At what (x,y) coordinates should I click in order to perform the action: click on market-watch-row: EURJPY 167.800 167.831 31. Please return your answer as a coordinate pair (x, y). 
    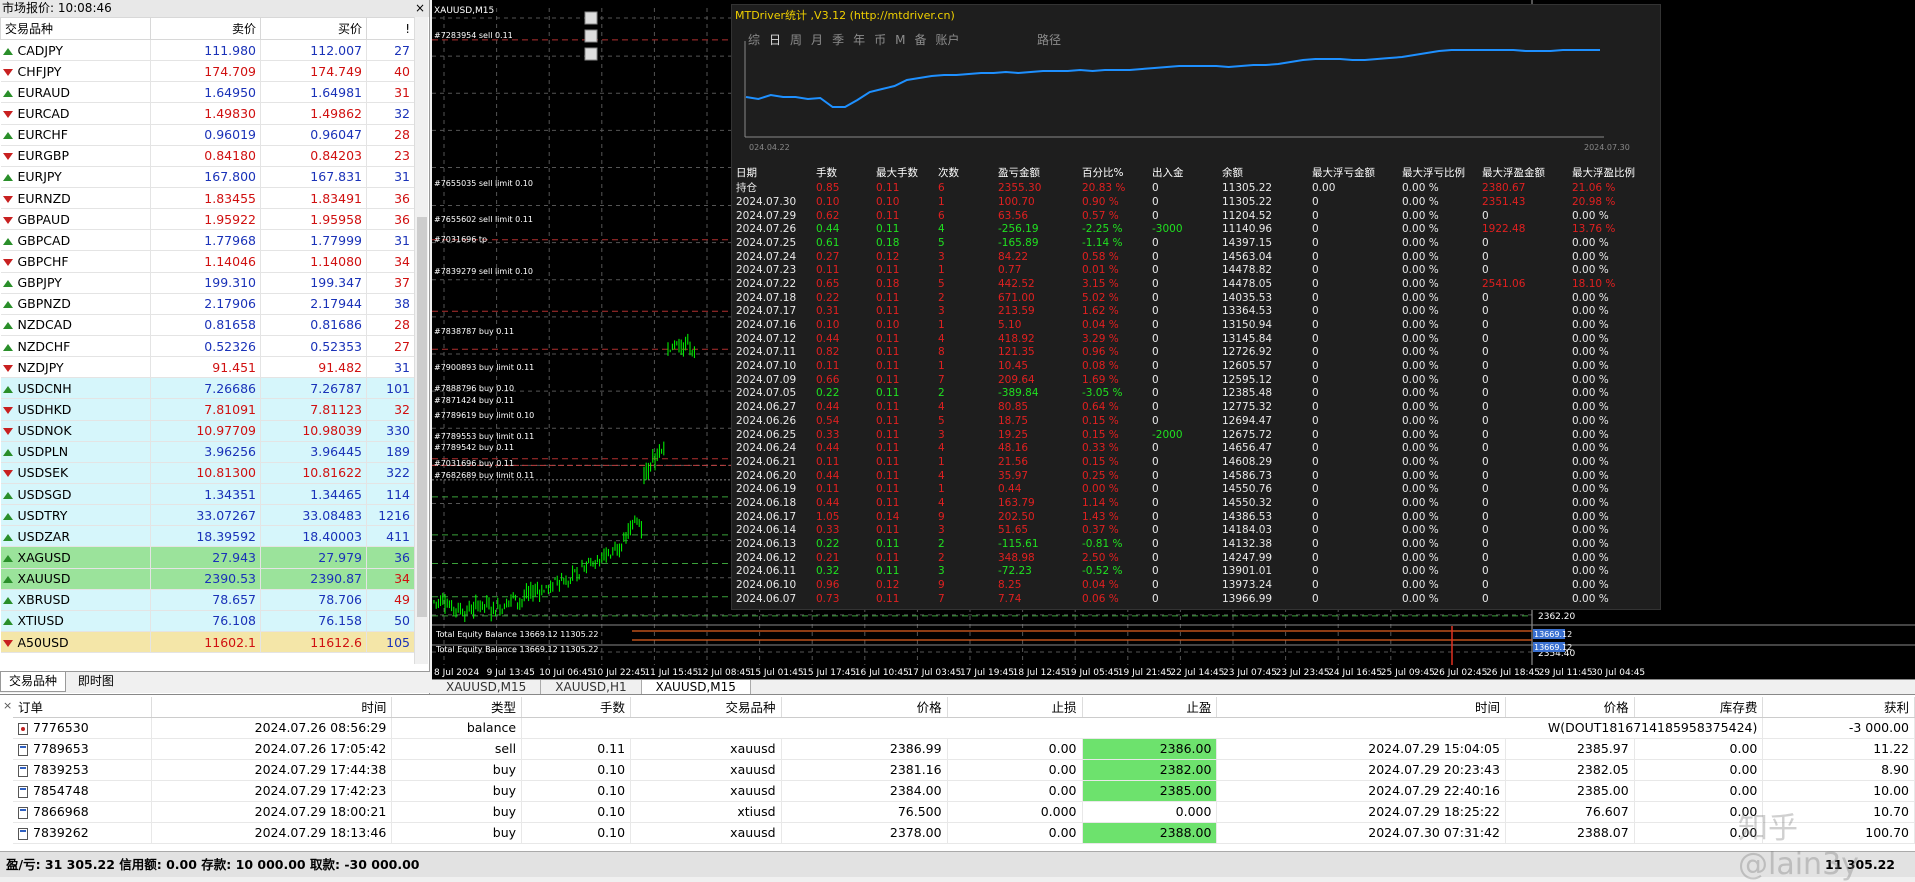
    Looking at the image, I should click on (207, 177).